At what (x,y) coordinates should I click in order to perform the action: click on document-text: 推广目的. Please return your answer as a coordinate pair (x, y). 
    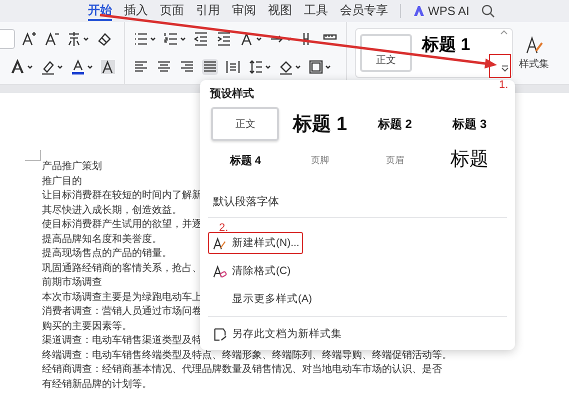
    Looking at the image, I should click on (62, 181).